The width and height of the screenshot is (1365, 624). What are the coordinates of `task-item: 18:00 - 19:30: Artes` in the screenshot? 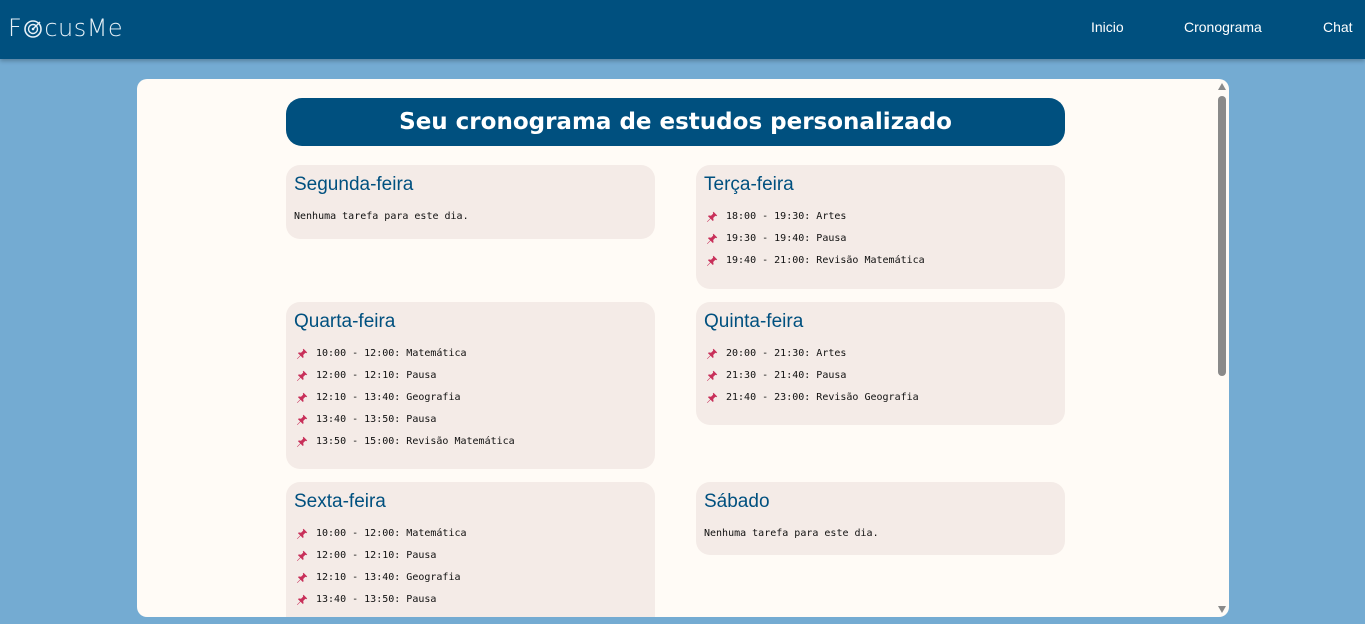 It's located at (880, 220).